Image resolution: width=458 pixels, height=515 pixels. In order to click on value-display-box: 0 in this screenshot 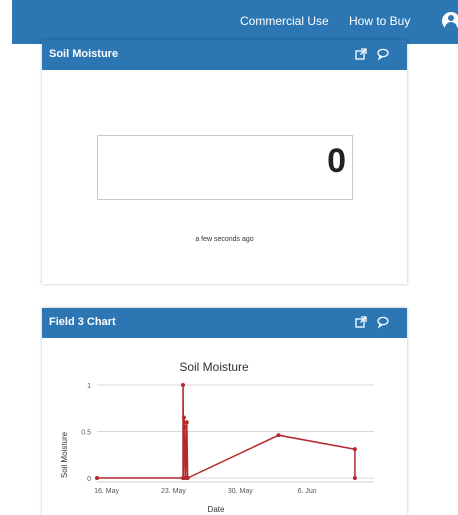, I will do `click(225, 167)`.